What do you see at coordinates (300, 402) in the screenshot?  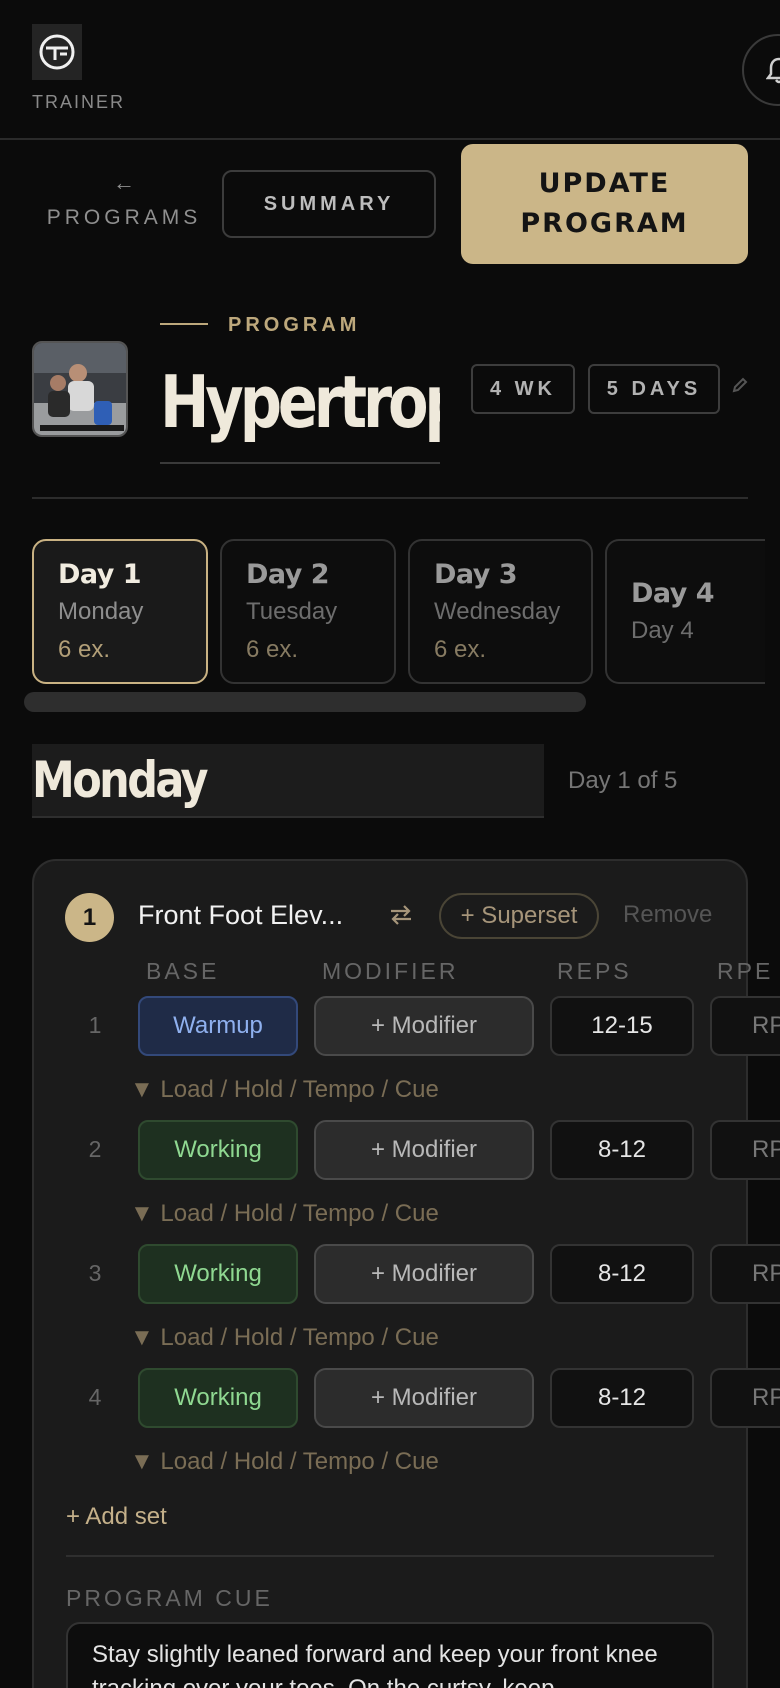 I see `program-title: Hypertrophy` at bounding box center [300, 402].